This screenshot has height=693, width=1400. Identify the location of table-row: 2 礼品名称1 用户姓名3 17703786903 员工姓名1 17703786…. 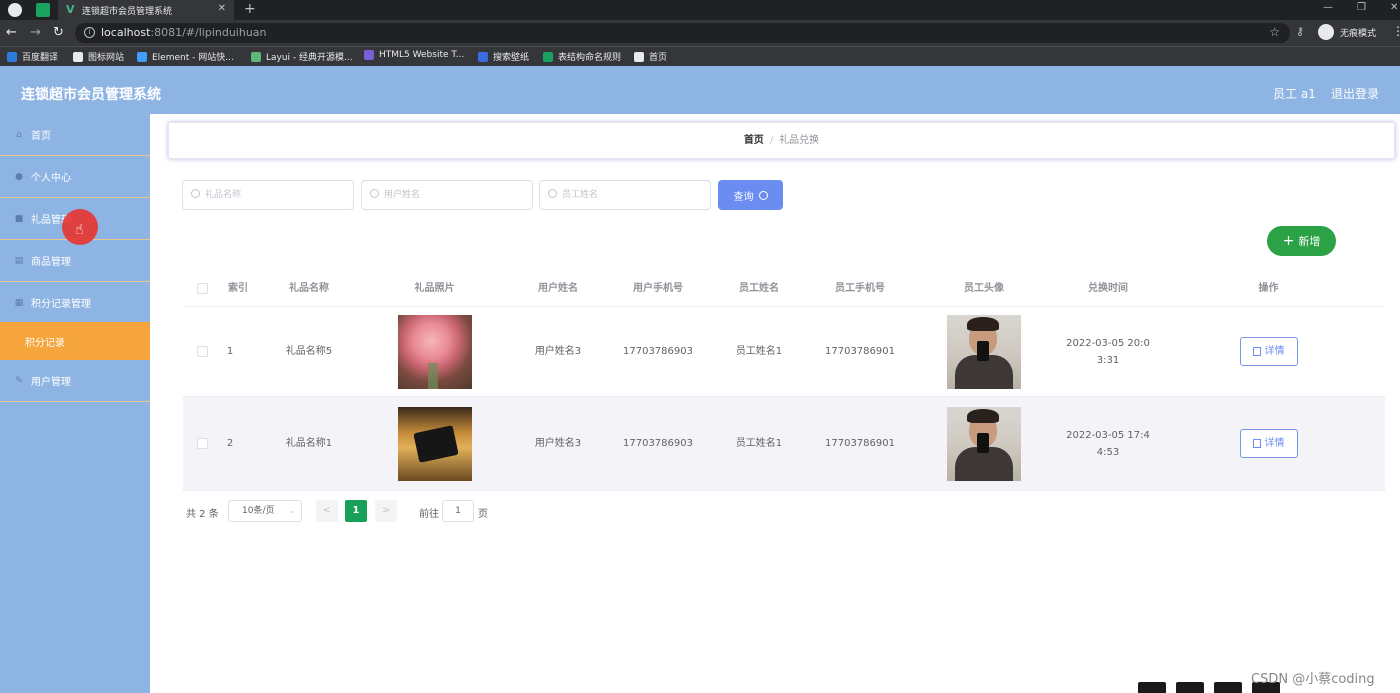
(784, 444).